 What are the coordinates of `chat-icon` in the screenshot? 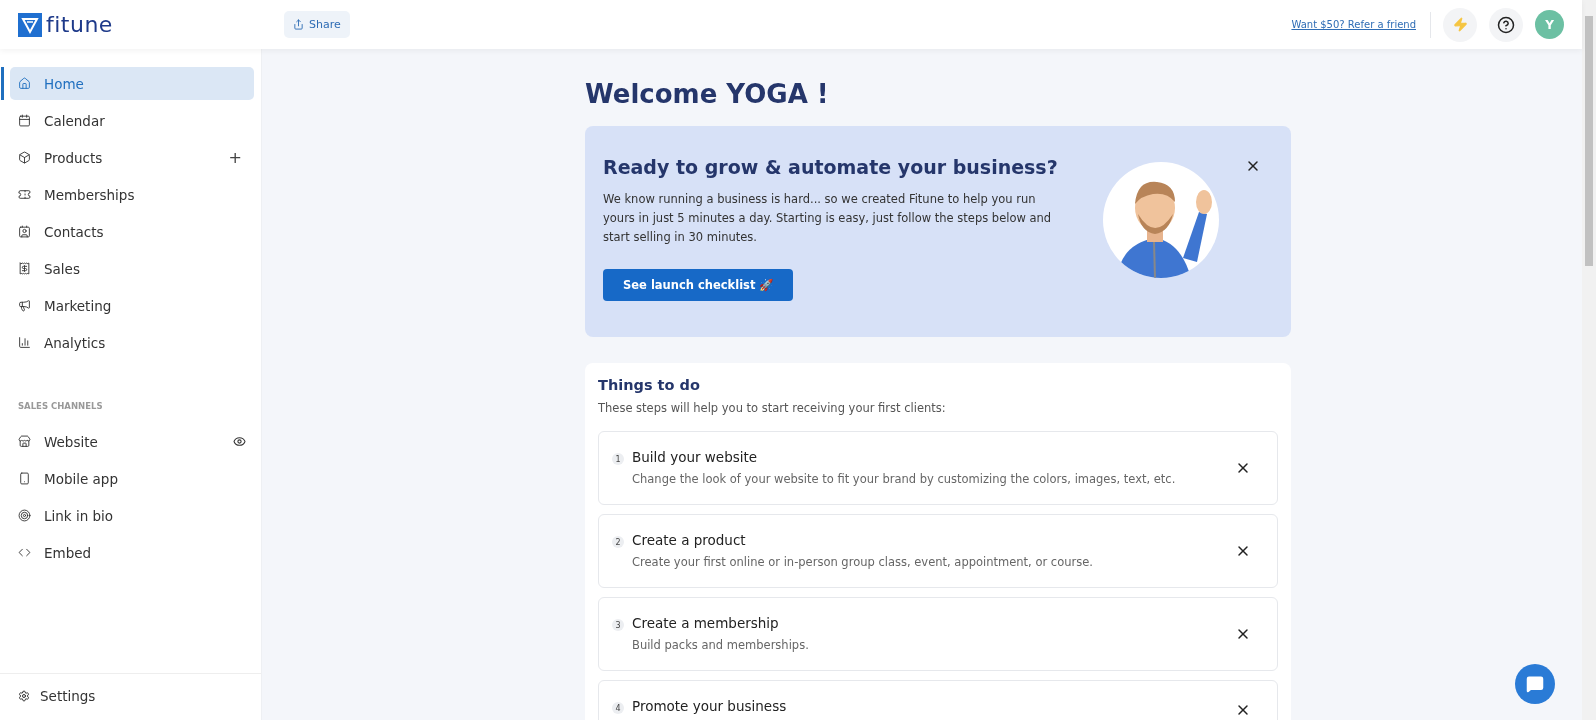 It's located at (1535, 684).